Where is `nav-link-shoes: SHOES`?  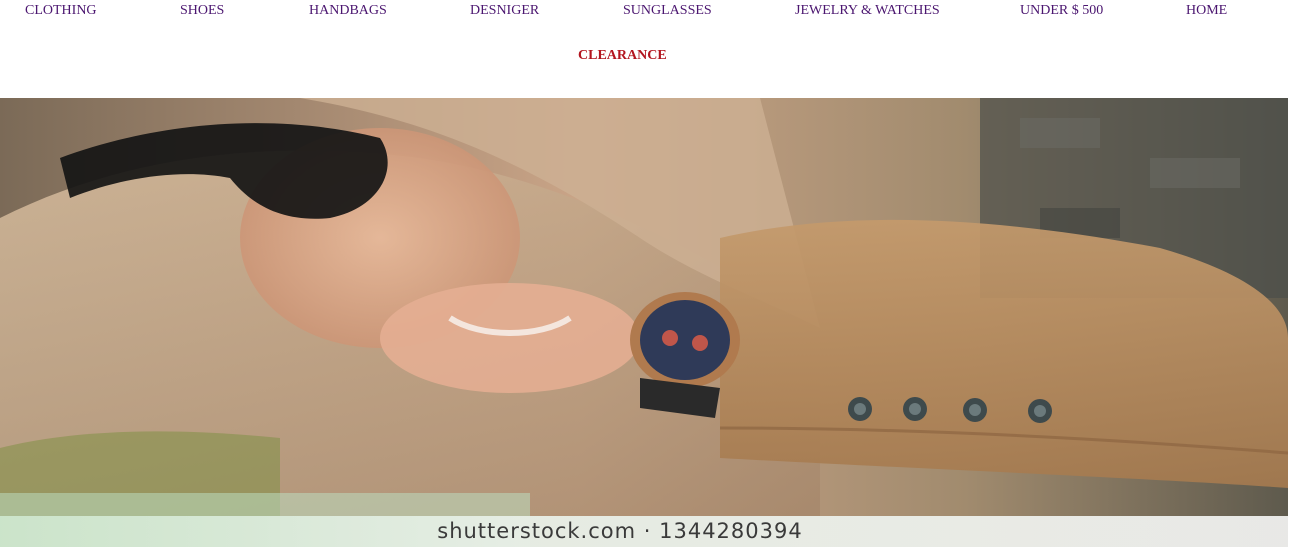 nav-link-shoes: SHOES is located at coordinates (202, 11).